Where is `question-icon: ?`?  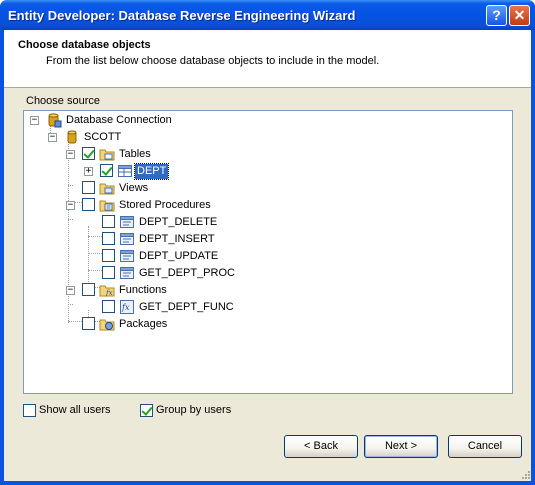 question-icon: ? is located at coordinates (496, 15).